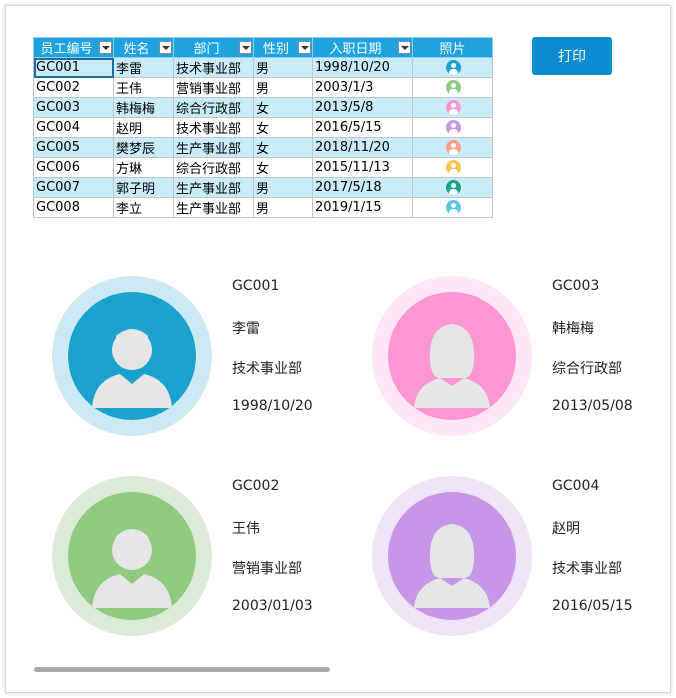  I want to click on cell-id: GC003, so click(73, 107).